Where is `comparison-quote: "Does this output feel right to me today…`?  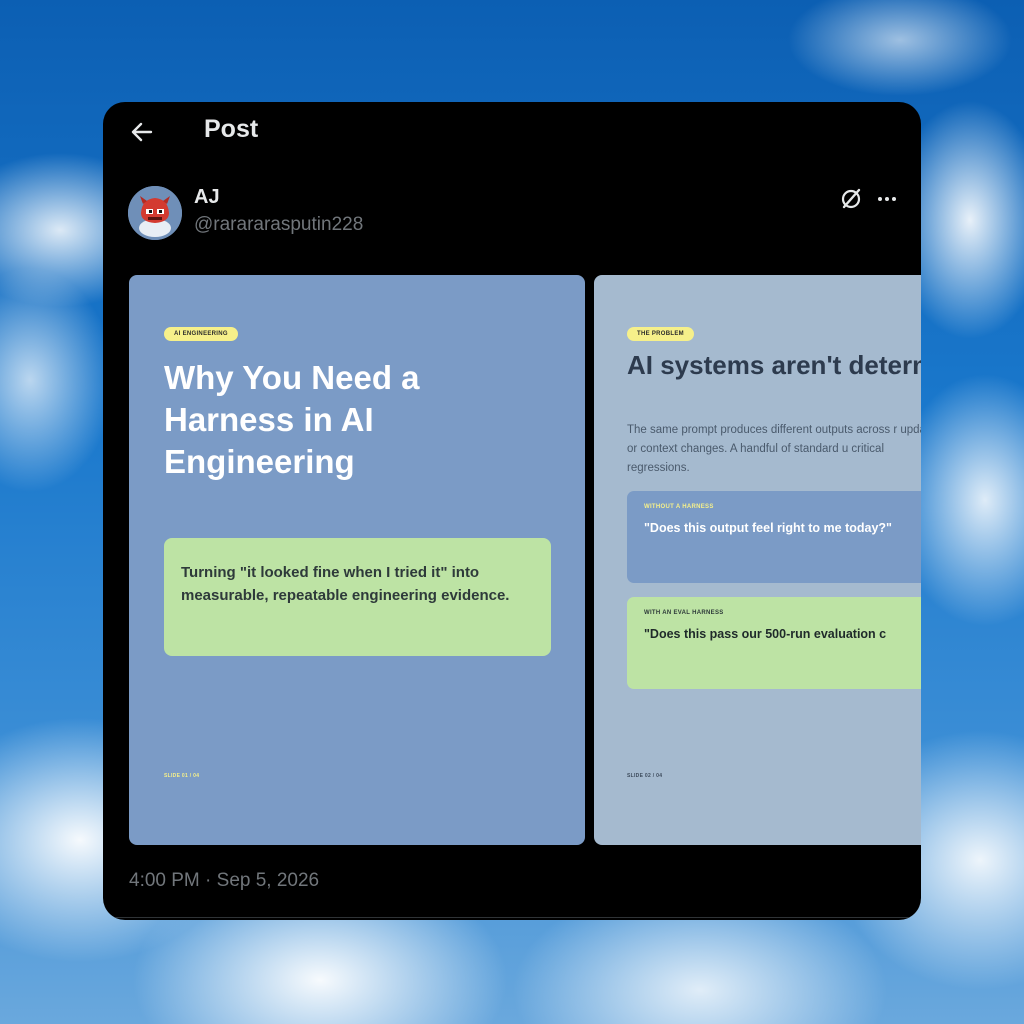
comparison-quote: "Does this output feel right to me today… is located at coordinates (768, 528).